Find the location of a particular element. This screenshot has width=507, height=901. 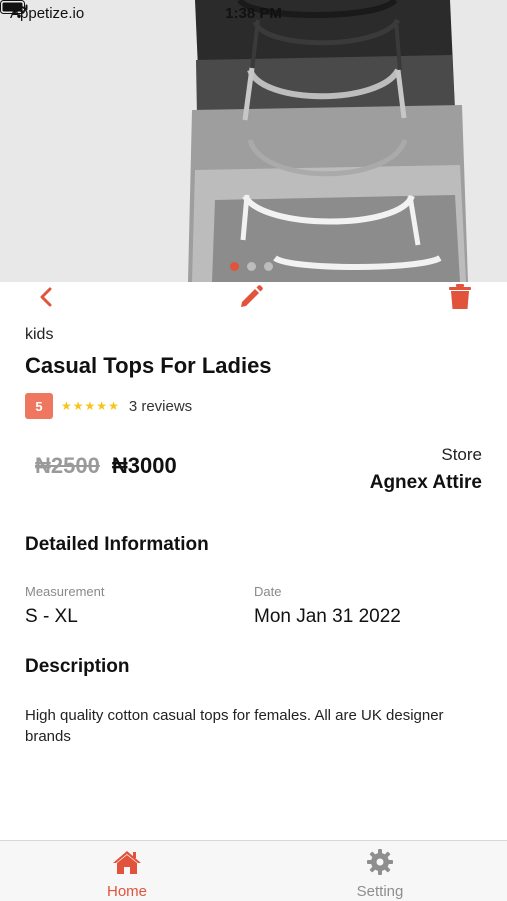

star-rating: ★ ★ ★ ★ ★ is located at coordinates (90, 406).